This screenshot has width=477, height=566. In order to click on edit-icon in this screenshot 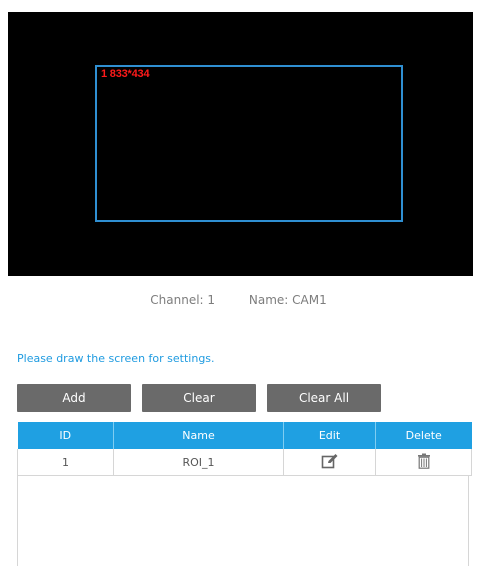, I will do `click(330, 462)`.